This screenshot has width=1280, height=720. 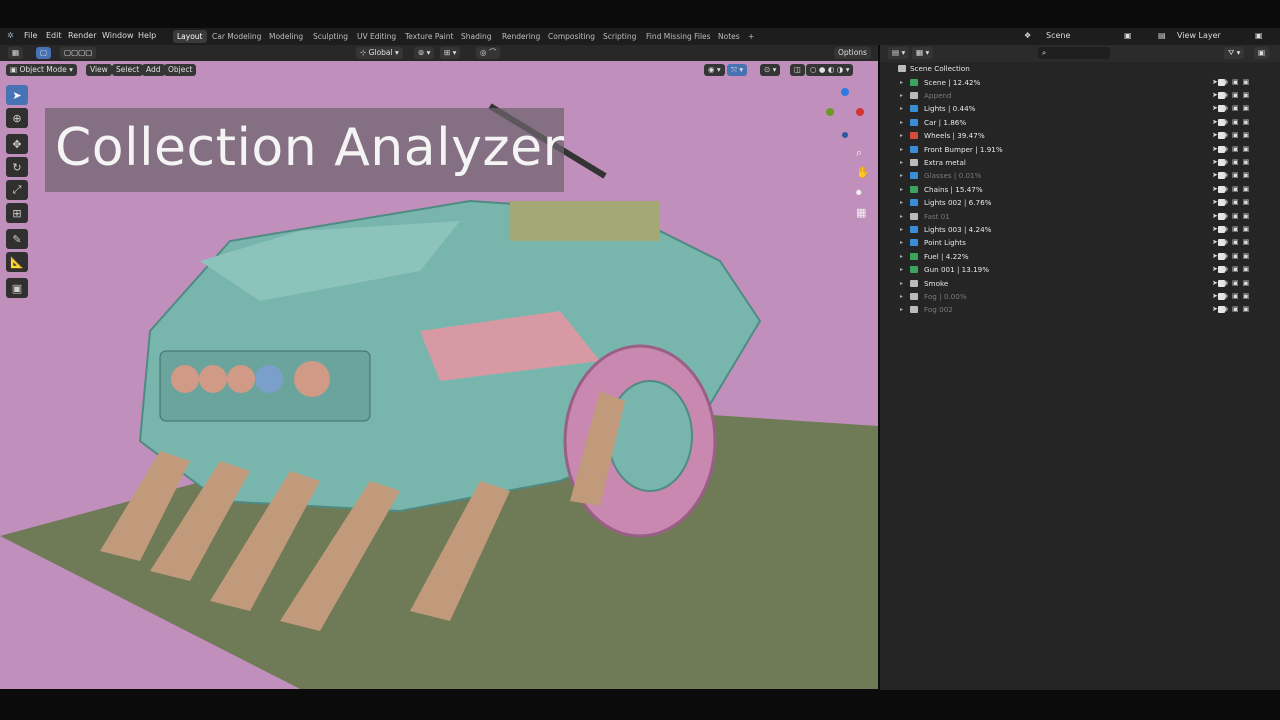 I want to click on menu-object: Object, so click(x=180, y=70).